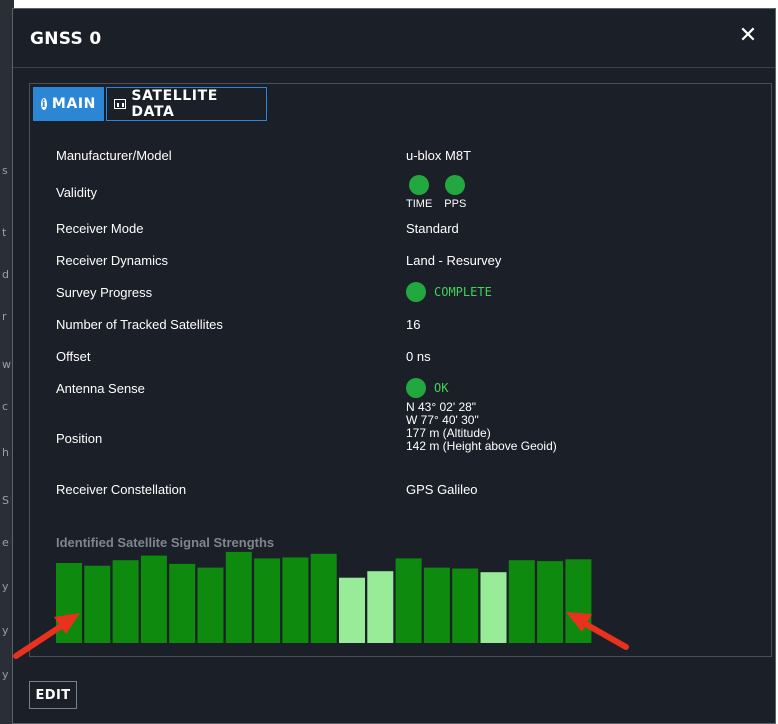 This screenshot has height=724, width=778. I want to click on close-icon: ✕, so click(748, 36).